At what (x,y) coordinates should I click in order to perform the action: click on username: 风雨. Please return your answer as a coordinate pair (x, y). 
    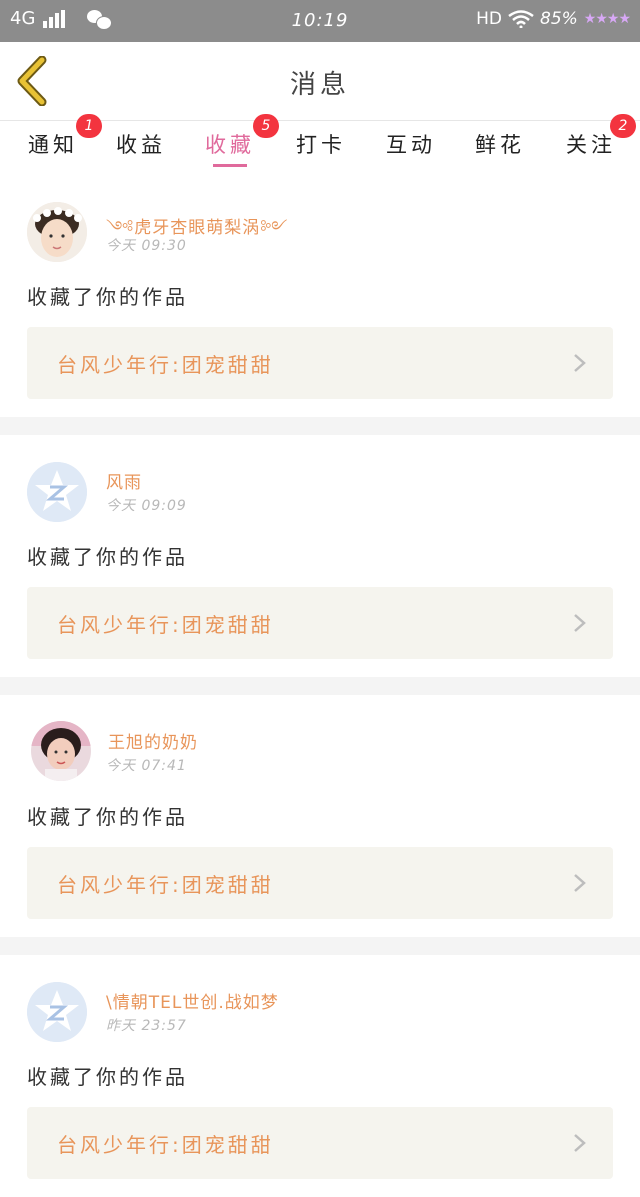
    Looking at the image, I should click on (124, 480).